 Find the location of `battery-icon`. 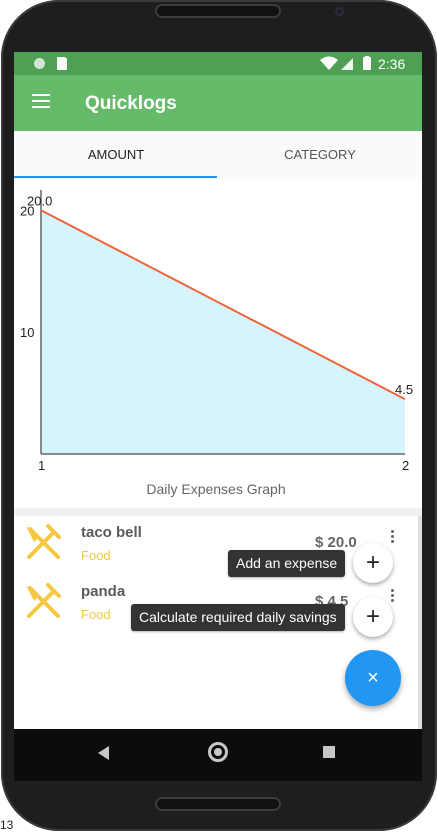

battery-icon is located at coordinates (367, 63).